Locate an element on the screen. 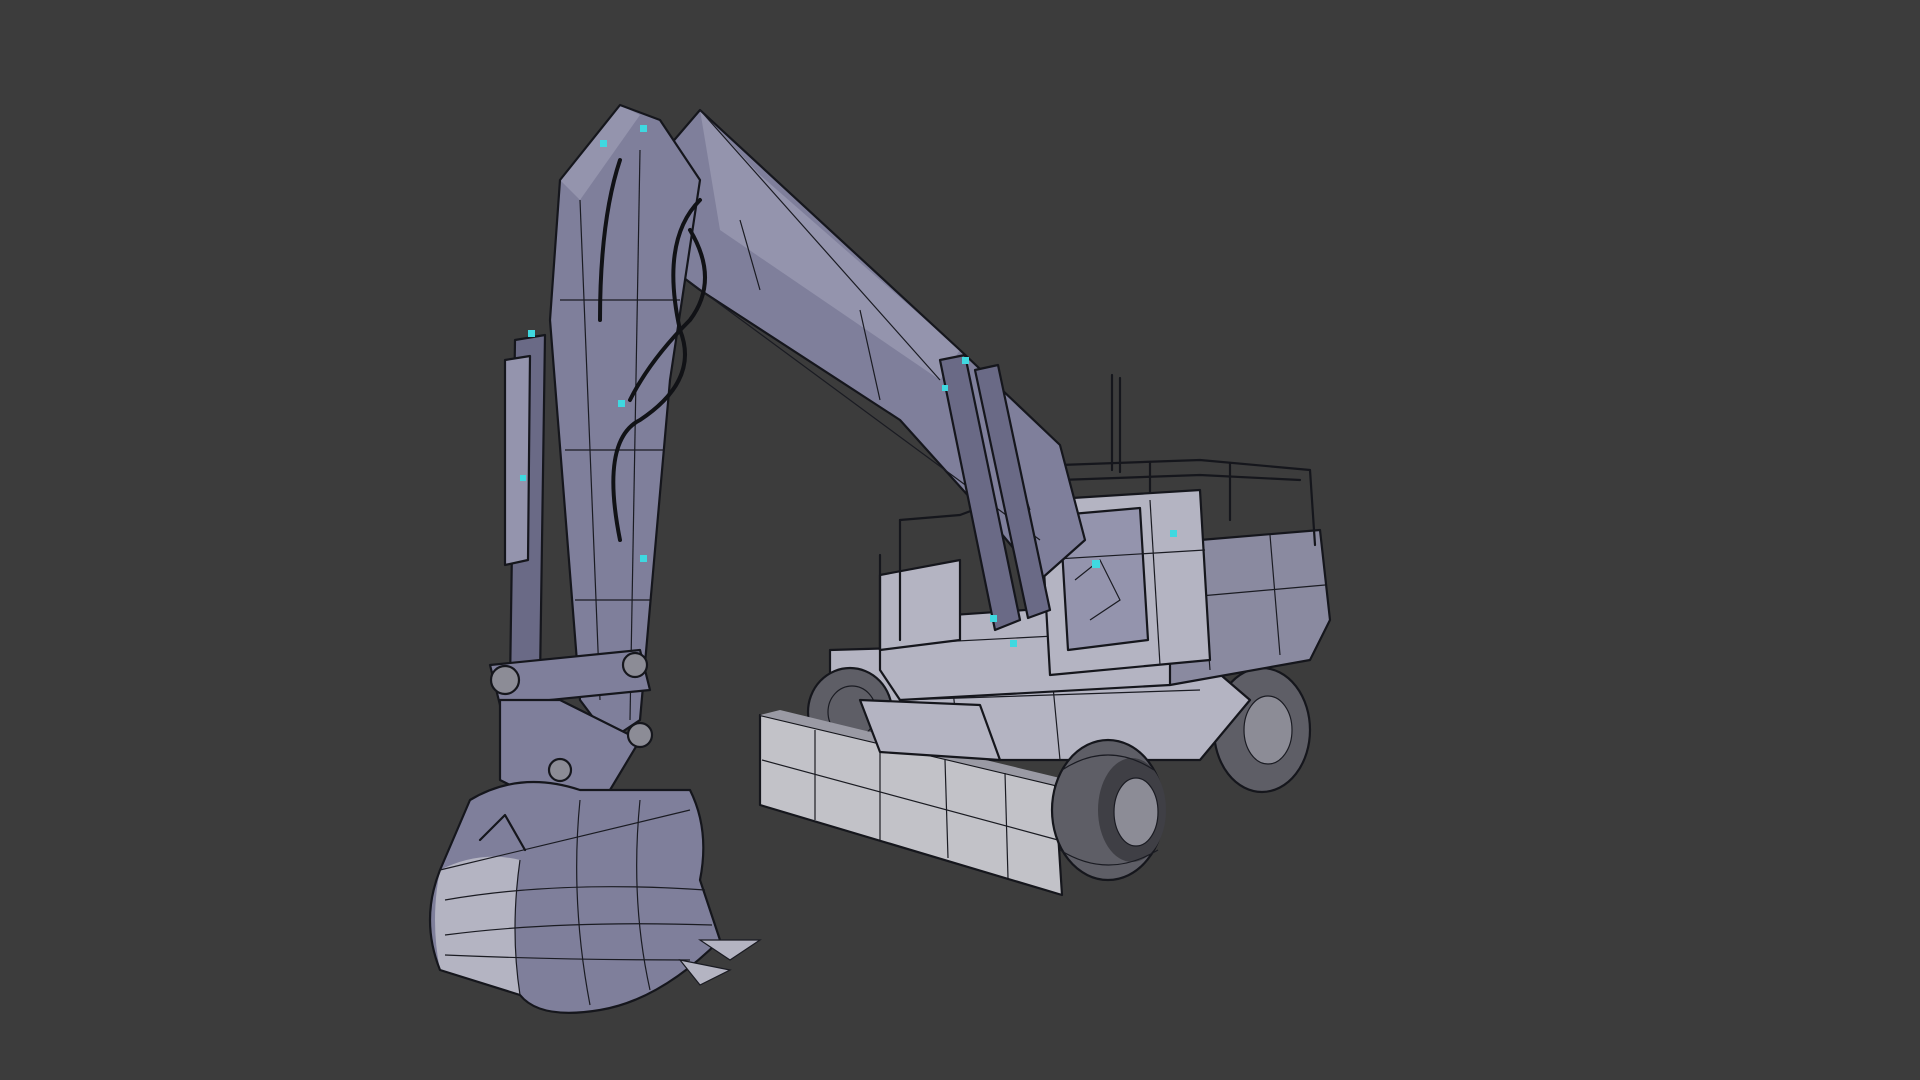 This screenshot has width=1920, height=1080. bucket-cylinder is located at coordinates (525, 518).